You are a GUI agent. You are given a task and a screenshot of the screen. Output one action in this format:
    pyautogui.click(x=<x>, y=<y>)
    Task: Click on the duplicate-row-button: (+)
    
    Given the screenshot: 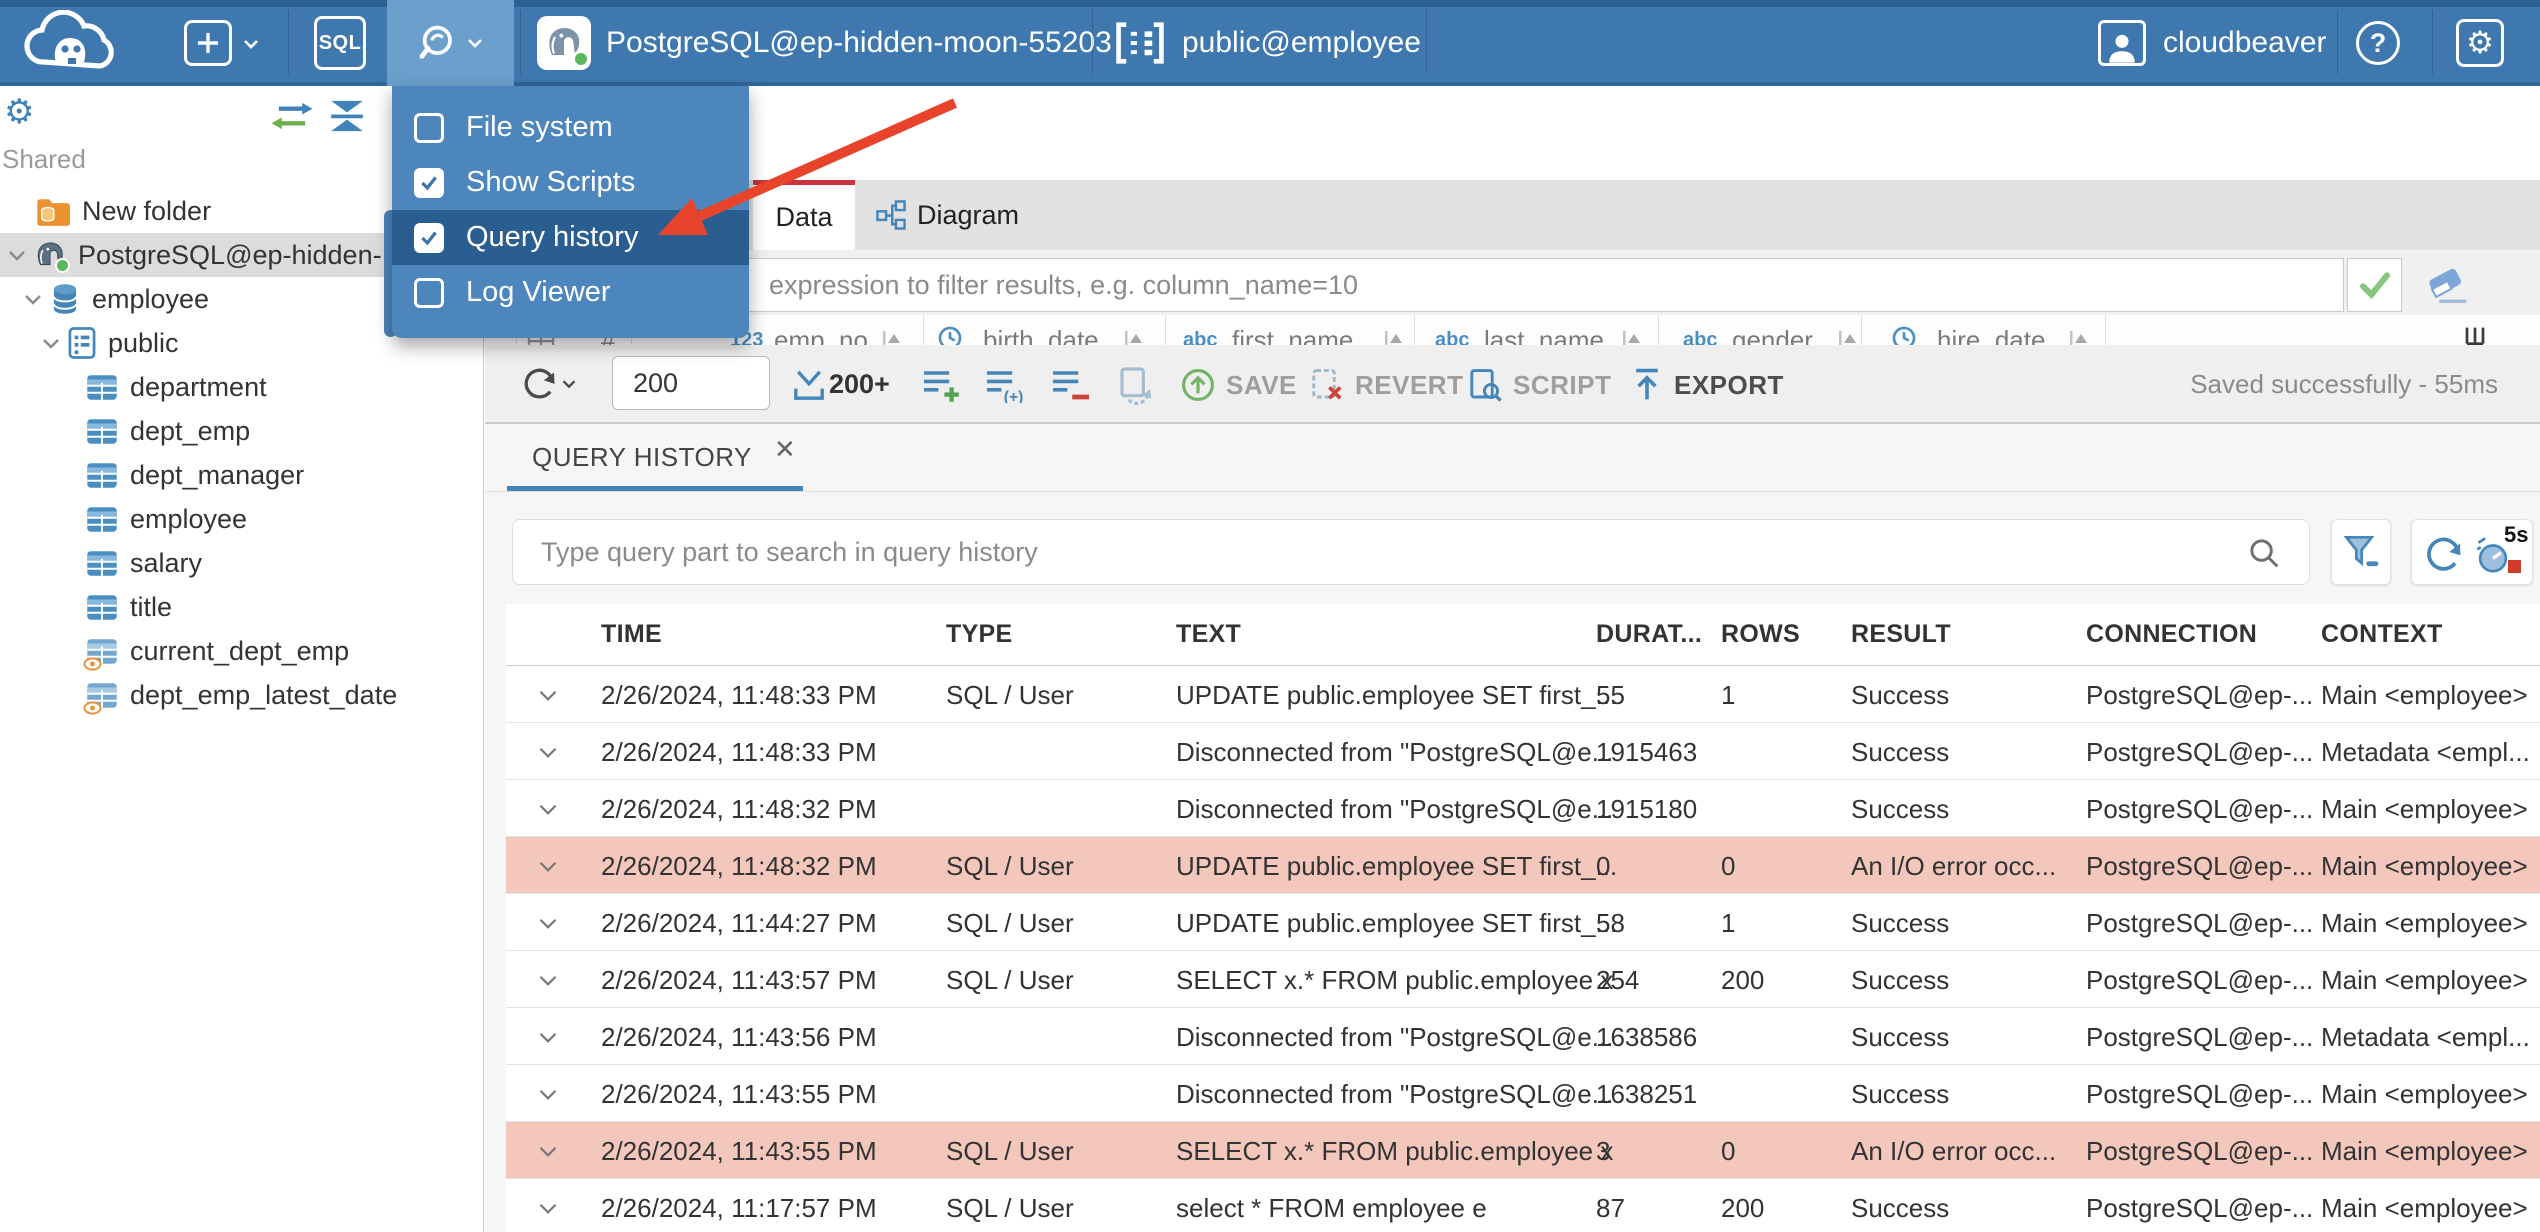 What is the action you would take?
    pyautogui.click(x=1005, y=385)
    